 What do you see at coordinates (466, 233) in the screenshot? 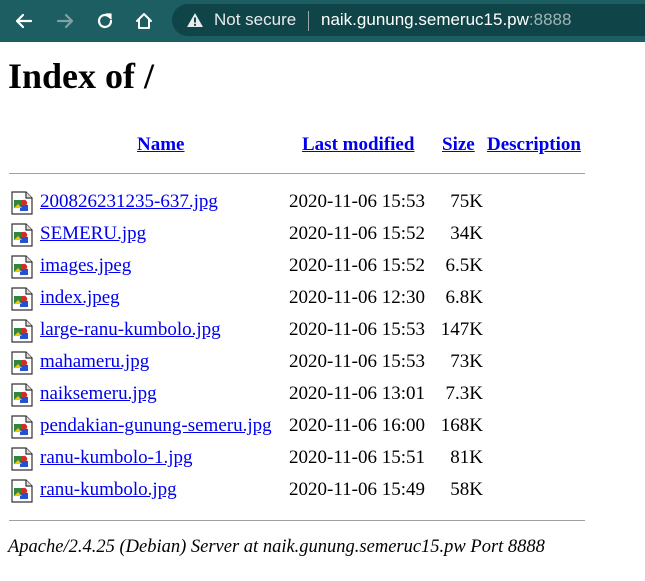
I see `file-size: 34K` at bounding box center [466, 233].